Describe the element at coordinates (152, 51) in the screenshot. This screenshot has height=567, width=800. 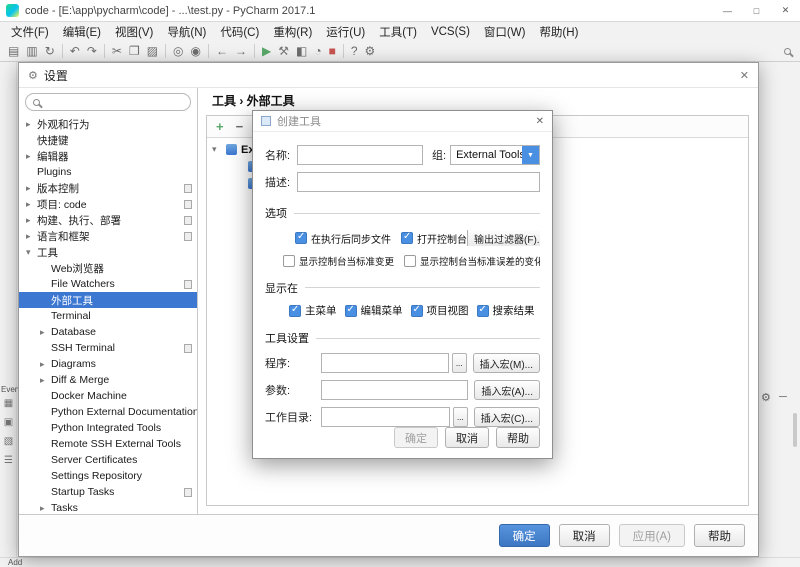
I see `paste-icon: ▨` at that location.